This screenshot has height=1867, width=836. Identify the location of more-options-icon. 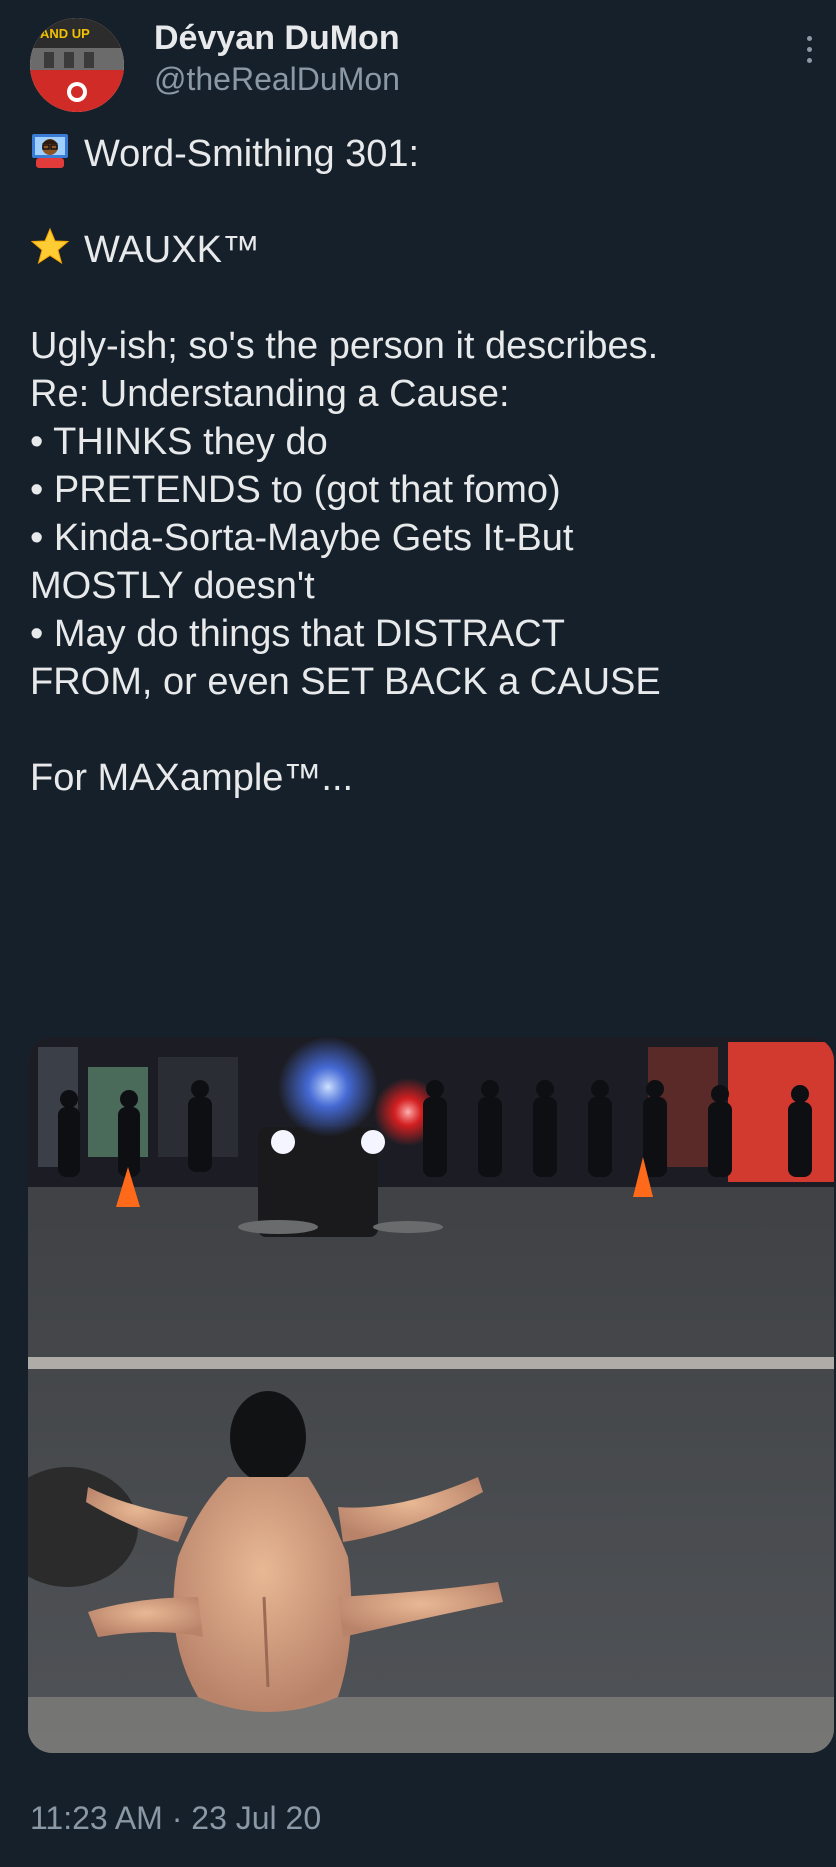
(809, 56).